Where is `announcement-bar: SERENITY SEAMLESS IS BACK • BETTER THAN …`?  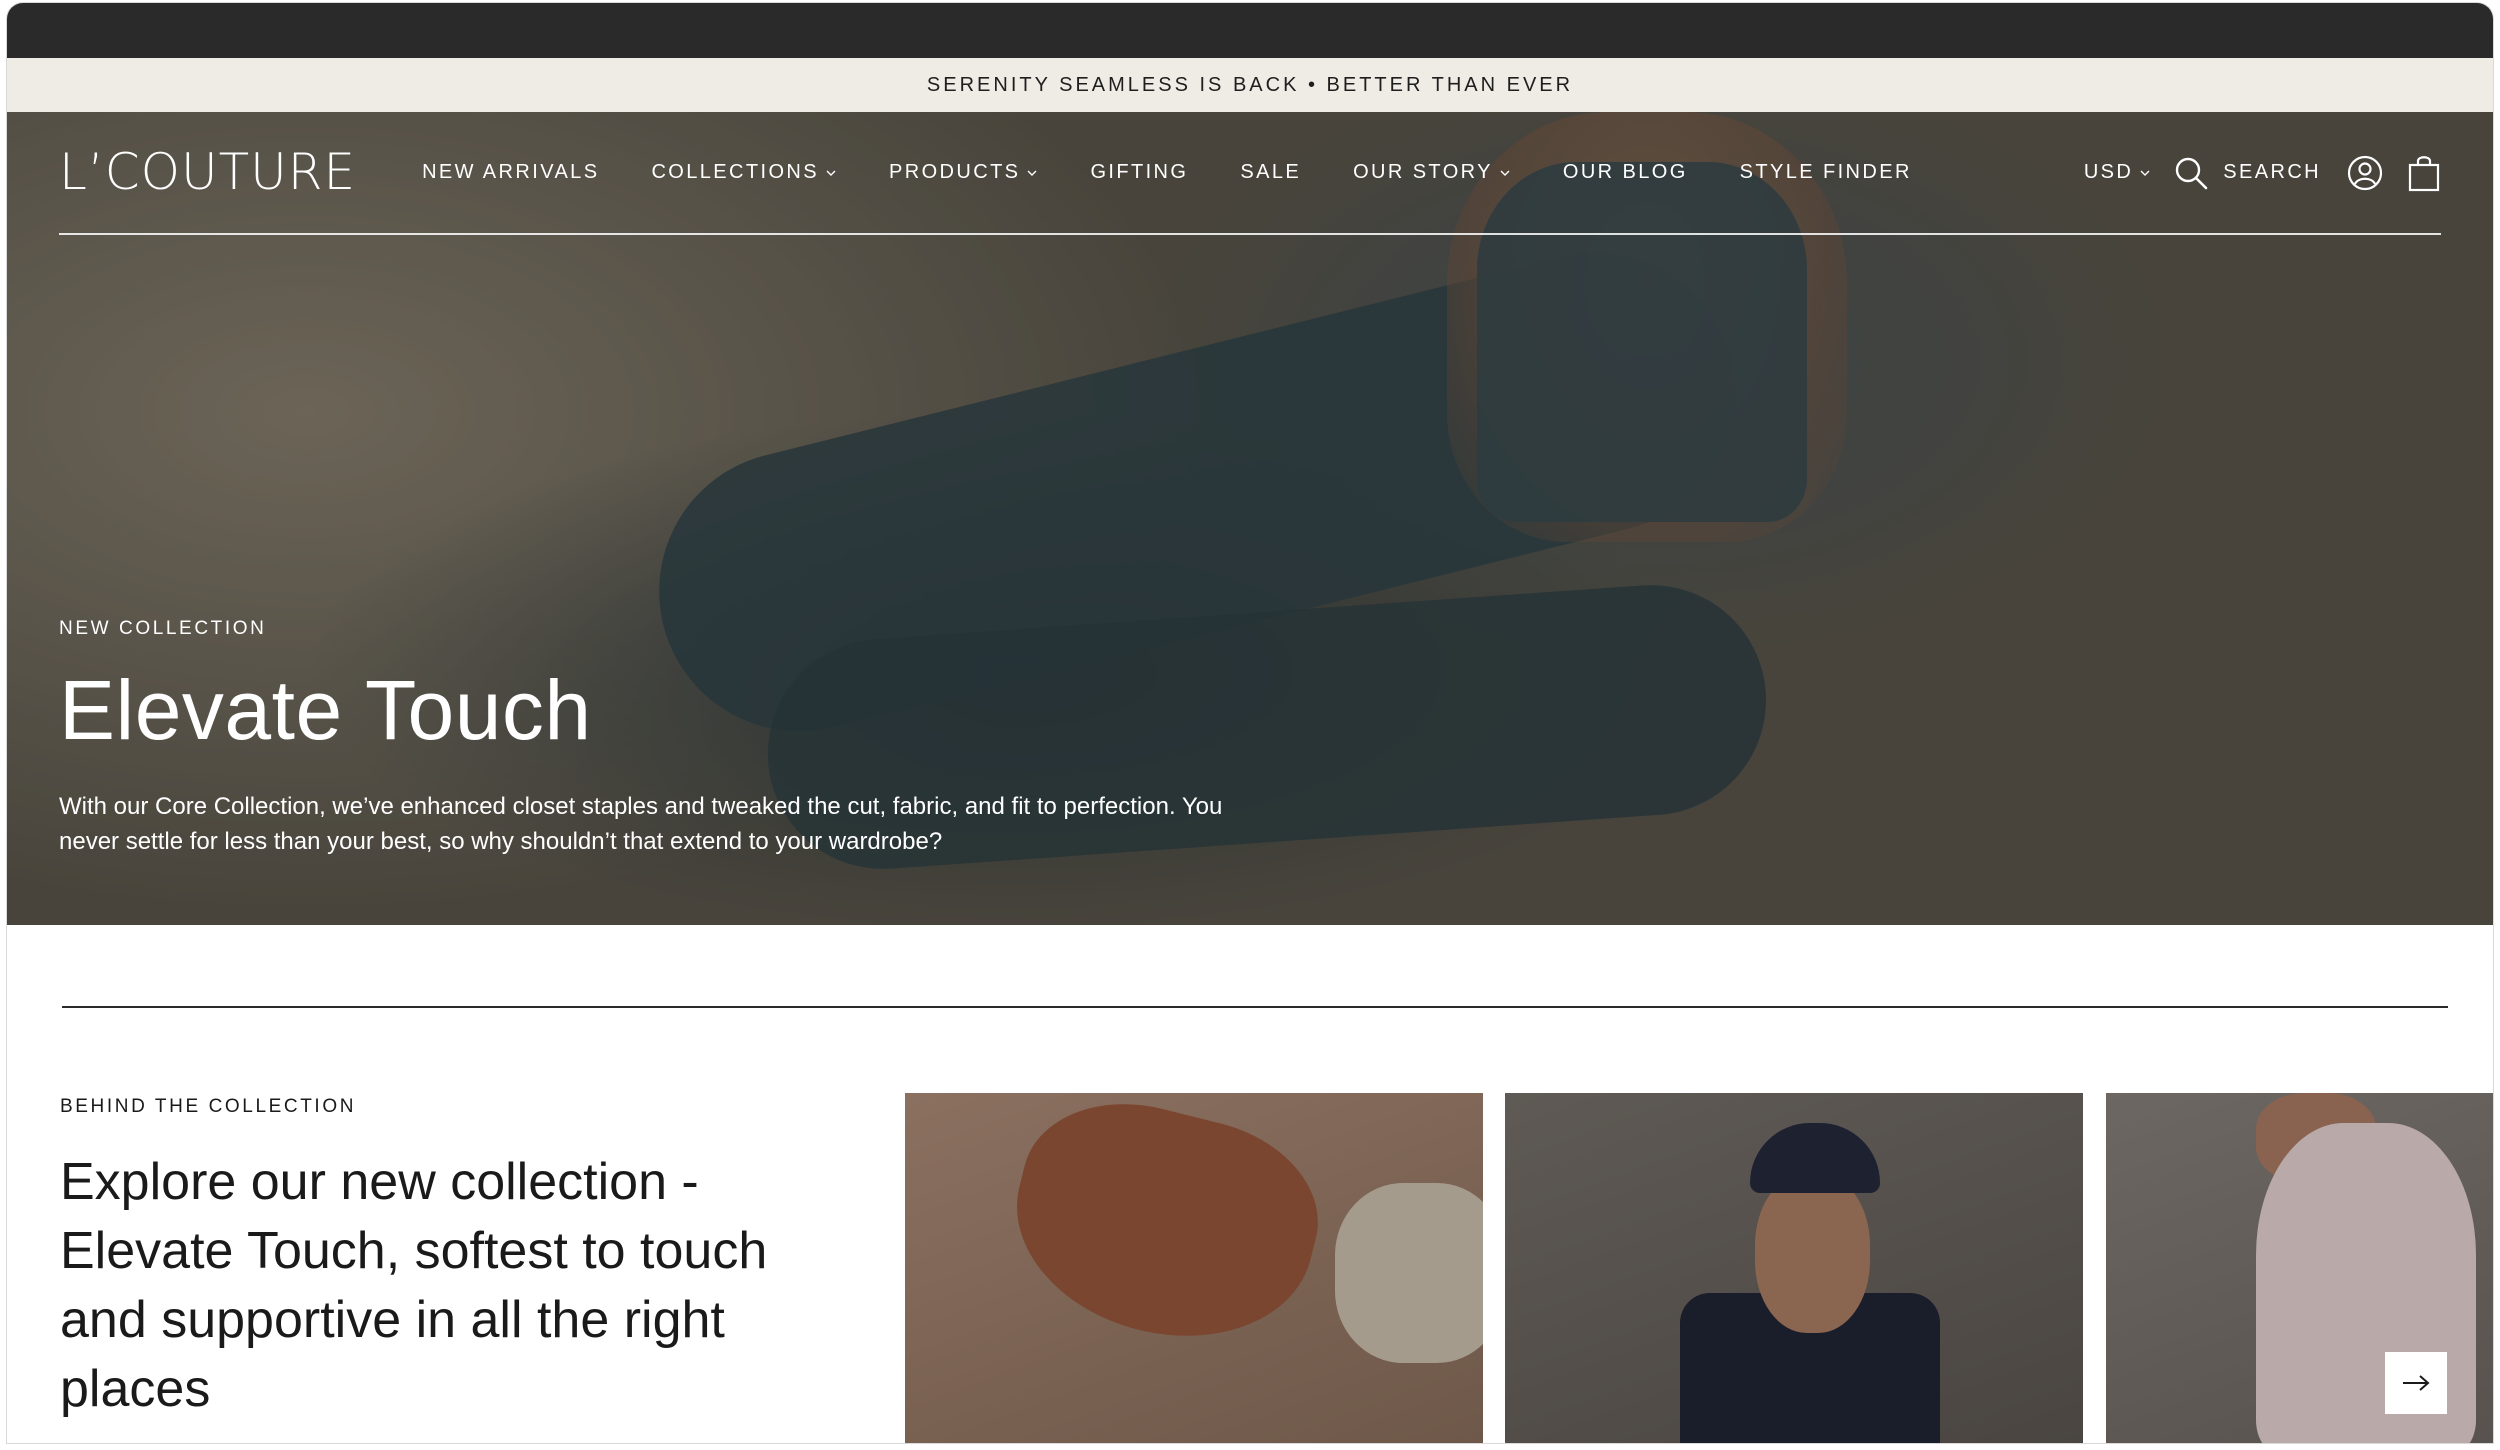
announcement-bar: SERENITY SEAMLESS IS BACK • BETTER THAN … is located at coordinates (1250, 85).